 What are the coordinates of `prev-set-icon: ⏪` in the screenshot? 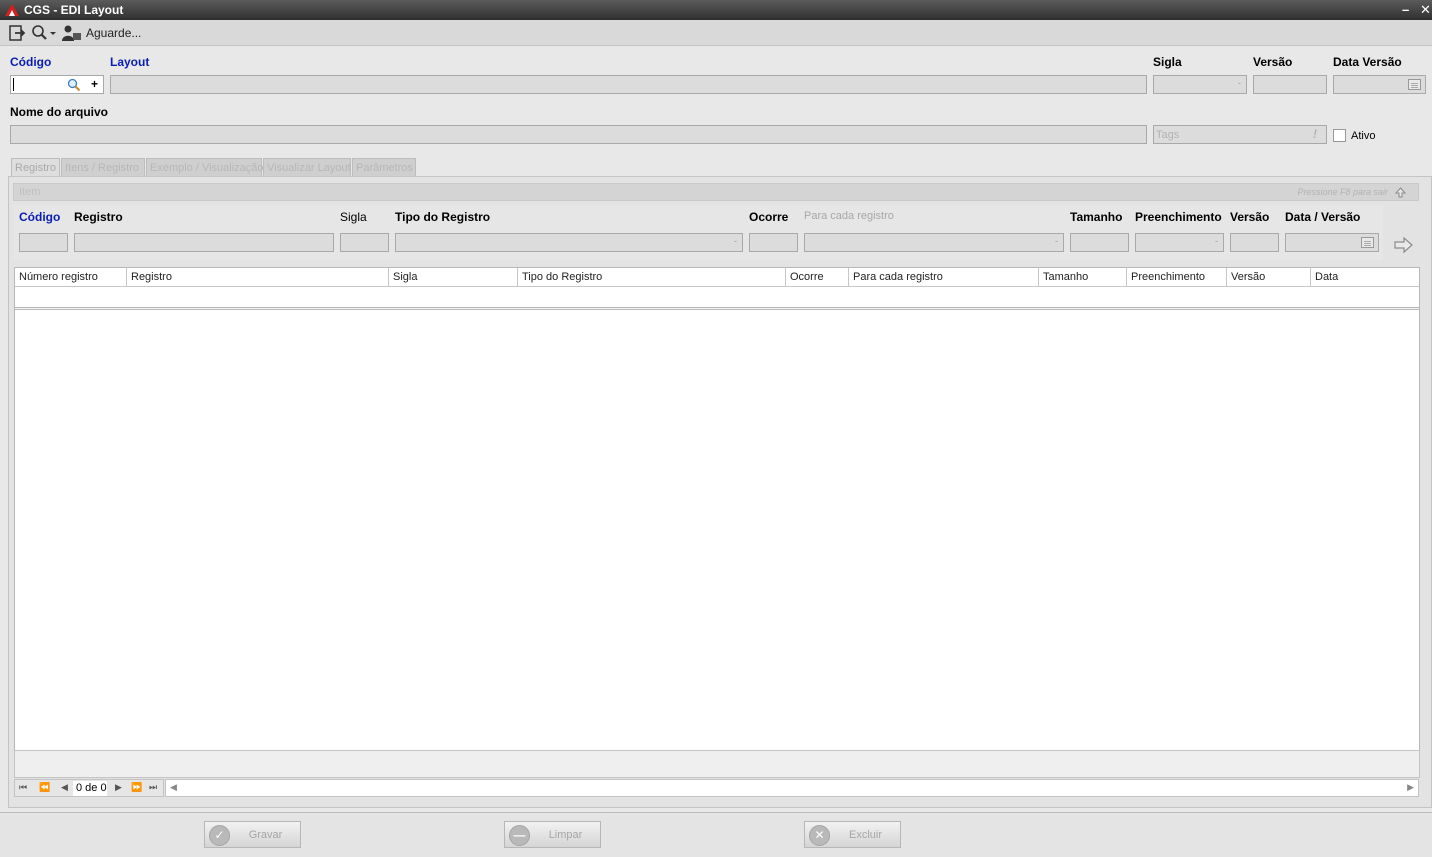 It's located at (44, 787).